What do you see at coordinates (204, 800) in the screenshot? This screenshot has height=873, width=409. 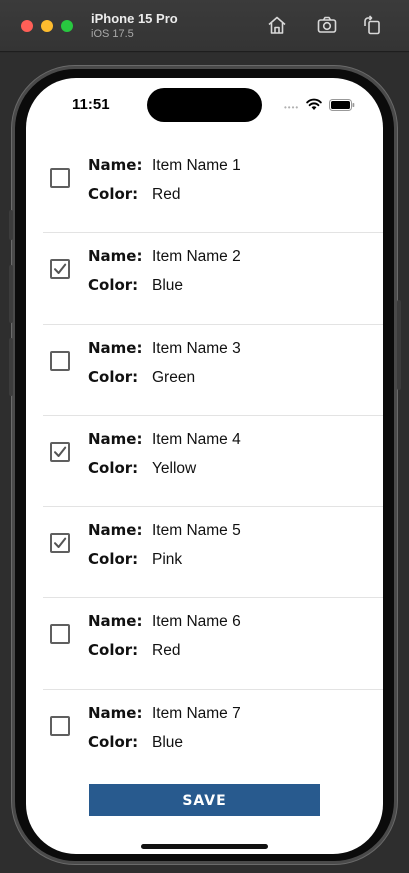 I see `save-button: SAVE` at bounding box center [204, 800].